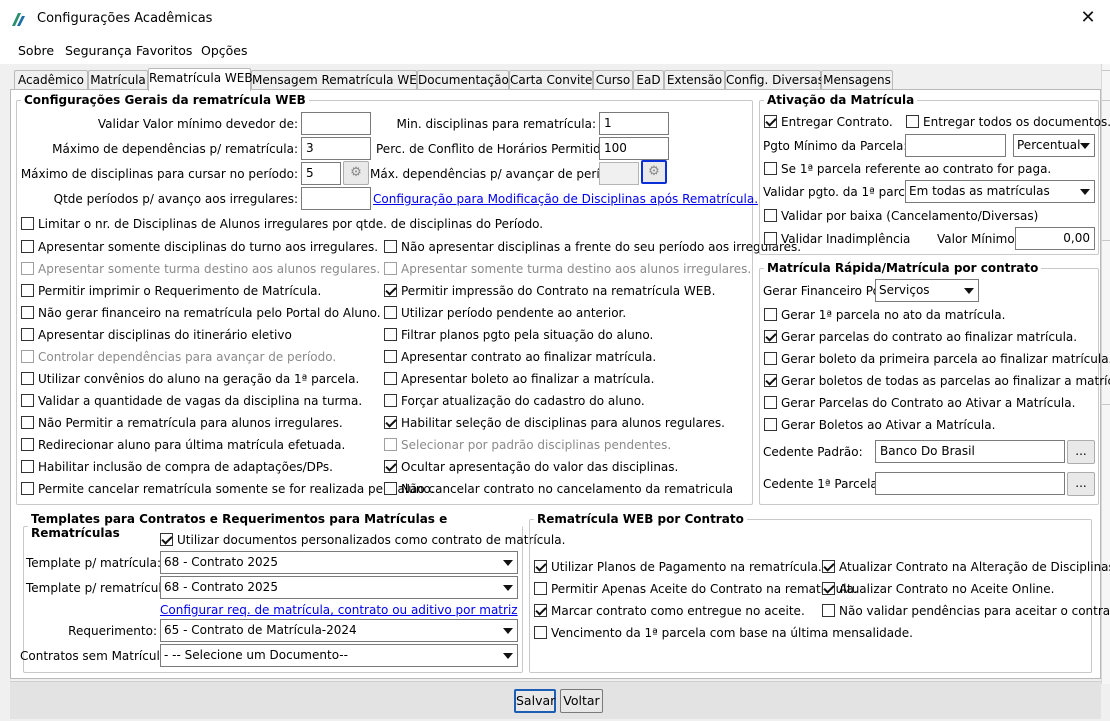 The height and width of the screenshot is (721, 1110). Describe the element at coordinates (857, 80) in the screenshot. I see `tab-mensagens: Mensagens` at that location.